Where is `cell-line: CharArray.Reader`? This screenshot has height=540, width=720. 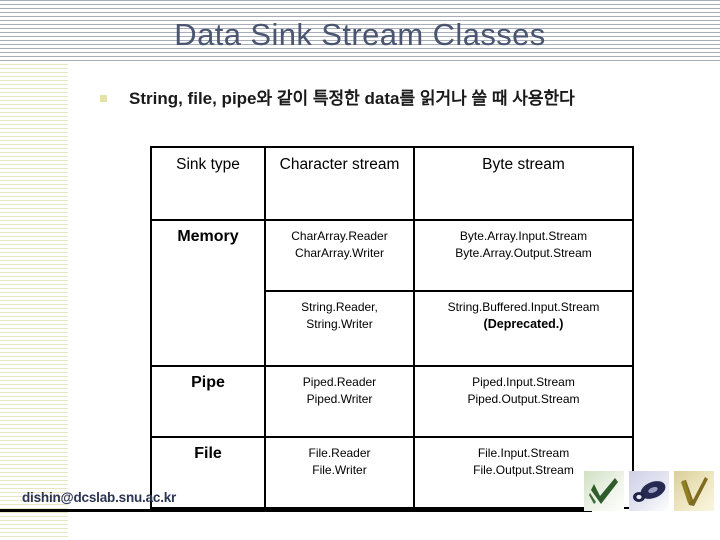 cell-line: CharArray.Reader is located at coordinates (339, 236).